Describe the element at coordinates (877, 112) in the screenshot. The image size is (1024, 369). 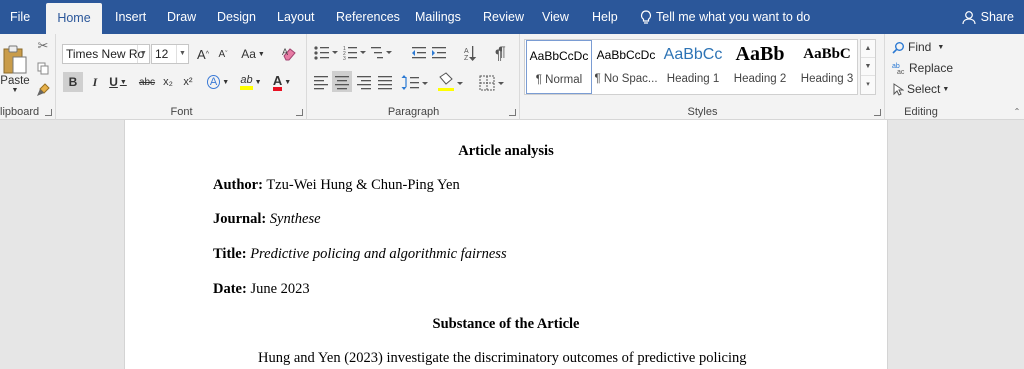
I see `styles-launcher-icon` at that location.